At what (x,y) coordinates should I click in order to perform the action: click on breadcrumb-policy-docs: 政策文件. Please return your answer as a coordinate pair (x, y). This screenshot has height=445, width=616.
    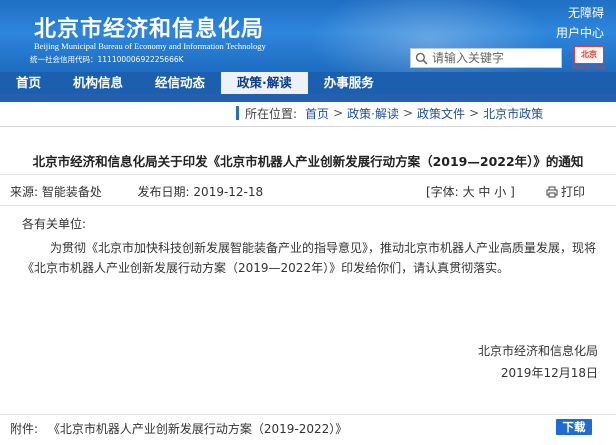
    Looking at the image, I should click on (441, 113).